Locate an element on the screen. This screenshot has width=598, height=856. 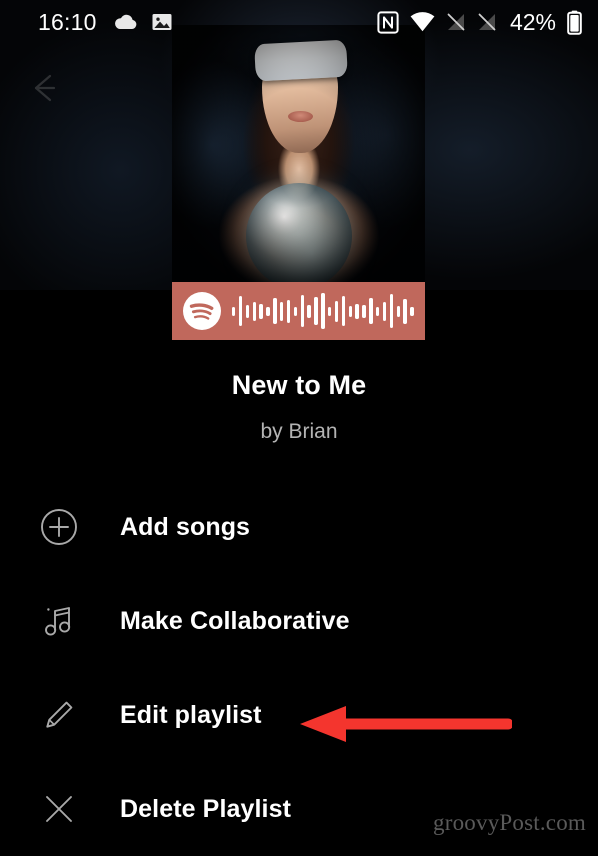
spotify-code-bars is located at coordinates (323, 311).